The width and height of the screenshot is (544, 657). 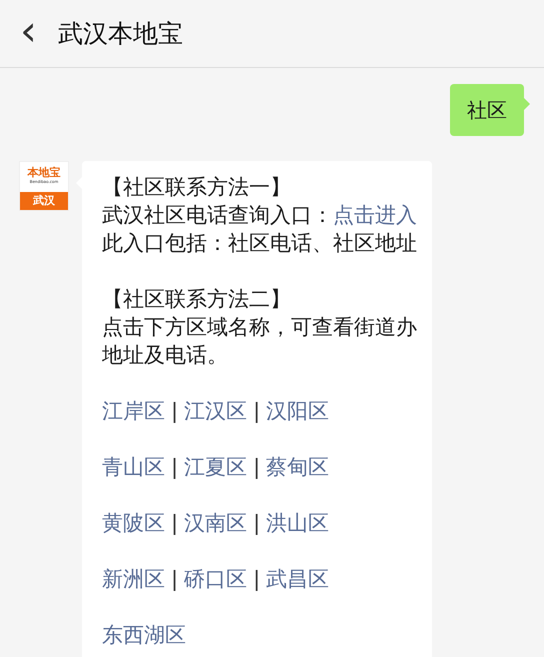 What do you see at coordinates (260, 243) in the screenshot?
I see `message-text: 此入口包括：社区电话、社区地址` at bounding box center [260, 243].